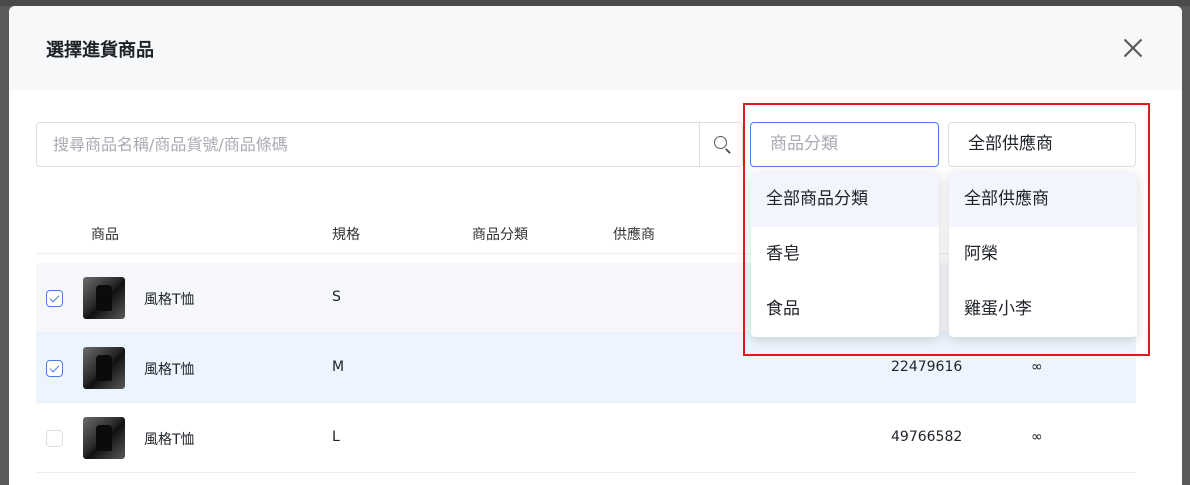 This screenshot has width=1190, height=485. I want to click on supplier-select: 全部供應商, so click(1042, 144).